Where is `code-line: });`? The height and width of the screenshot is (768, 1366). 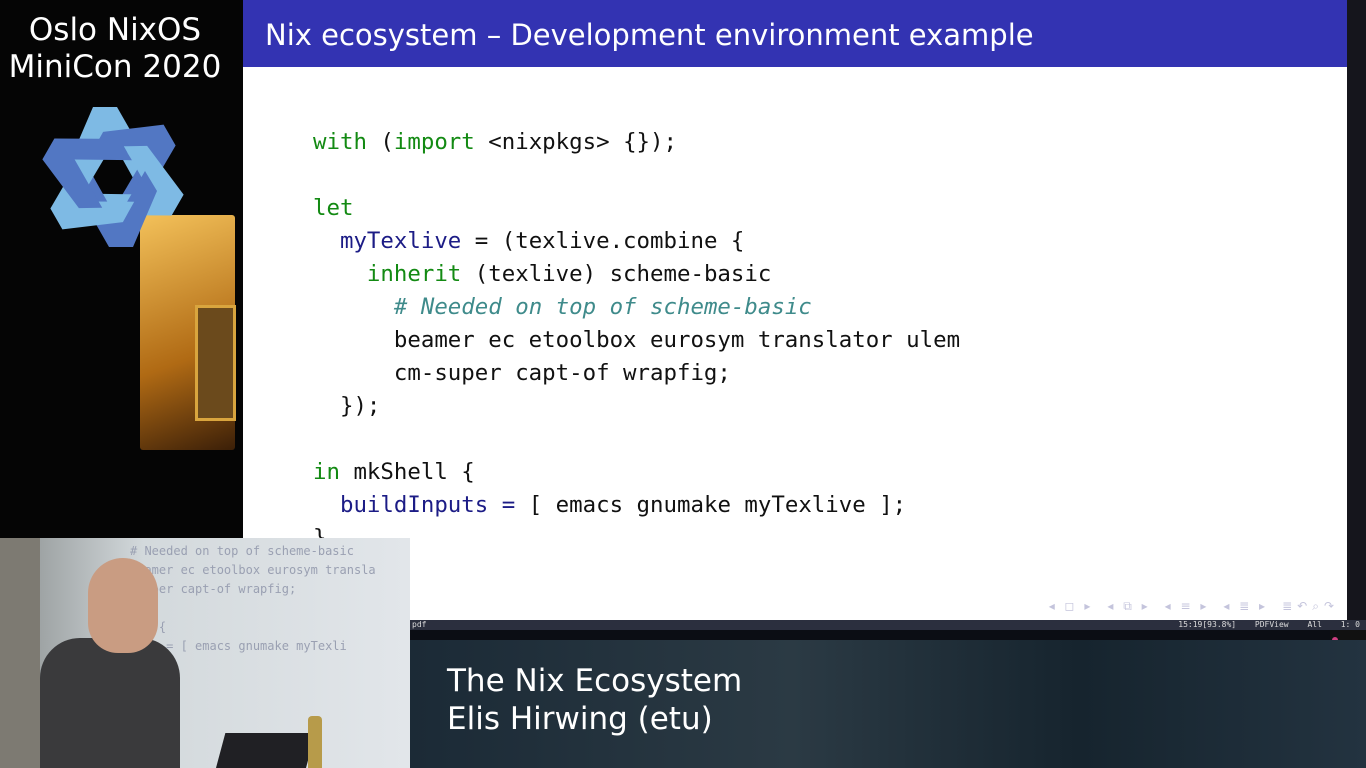
code-line: }); is located at coordinates (636, 406).